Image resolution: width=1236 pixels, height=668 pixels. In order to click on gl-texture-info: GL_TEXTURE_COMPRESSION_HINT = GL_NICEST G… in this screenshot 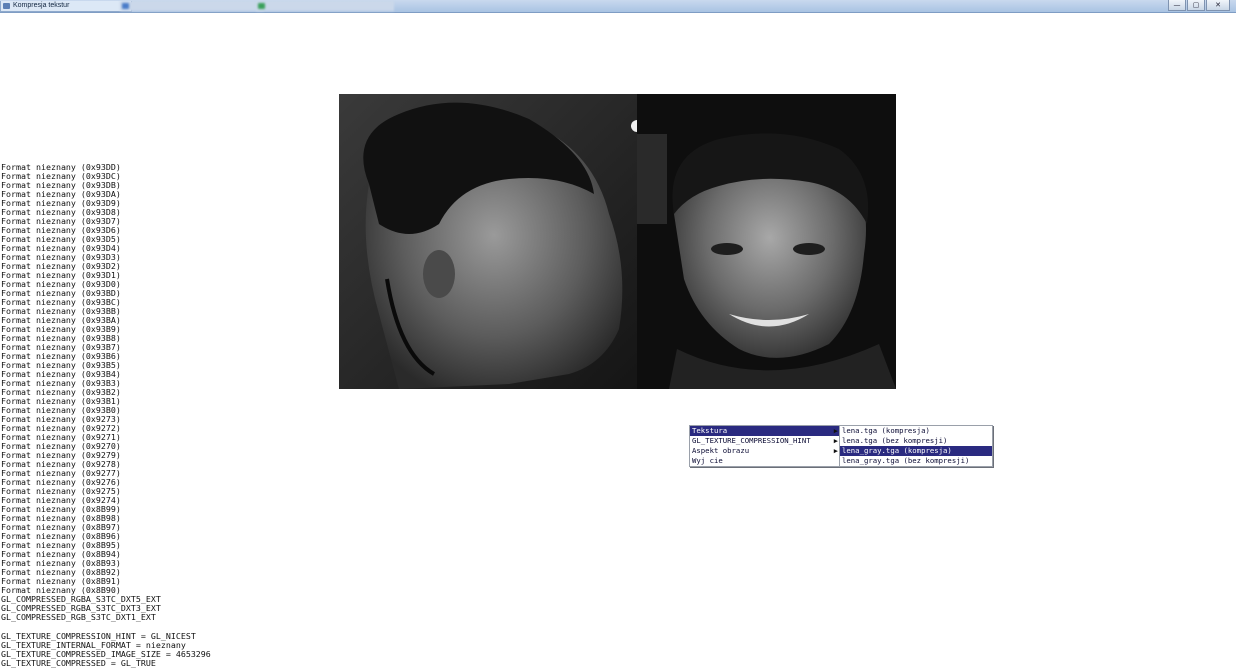, I will do `click(106, 650)`.